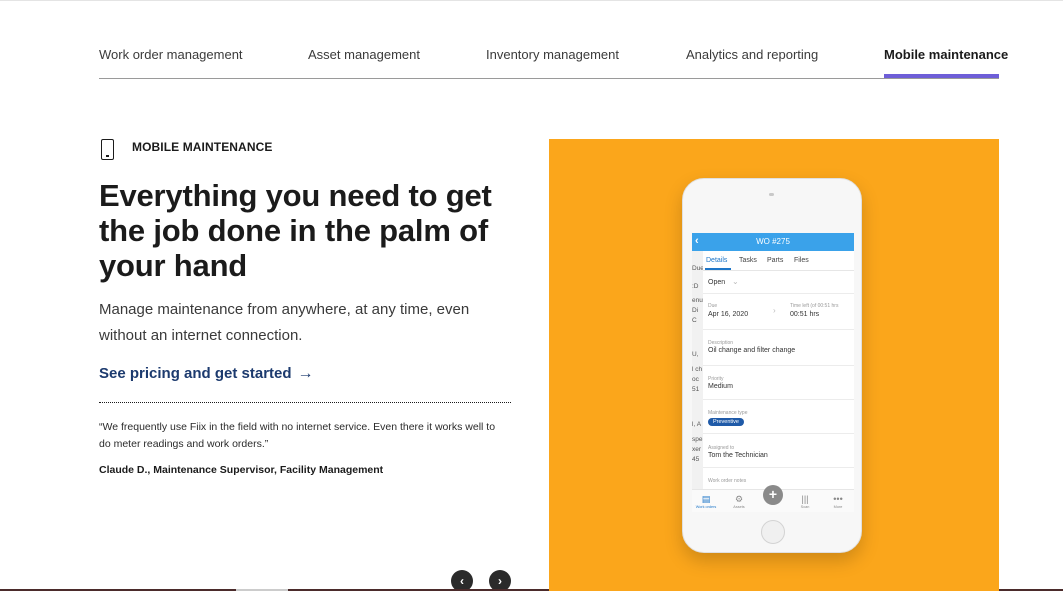  What do you see at coordinates (838, 507) in the screenshot?
I see `nav-label: More` at bounding box center [838, 507].